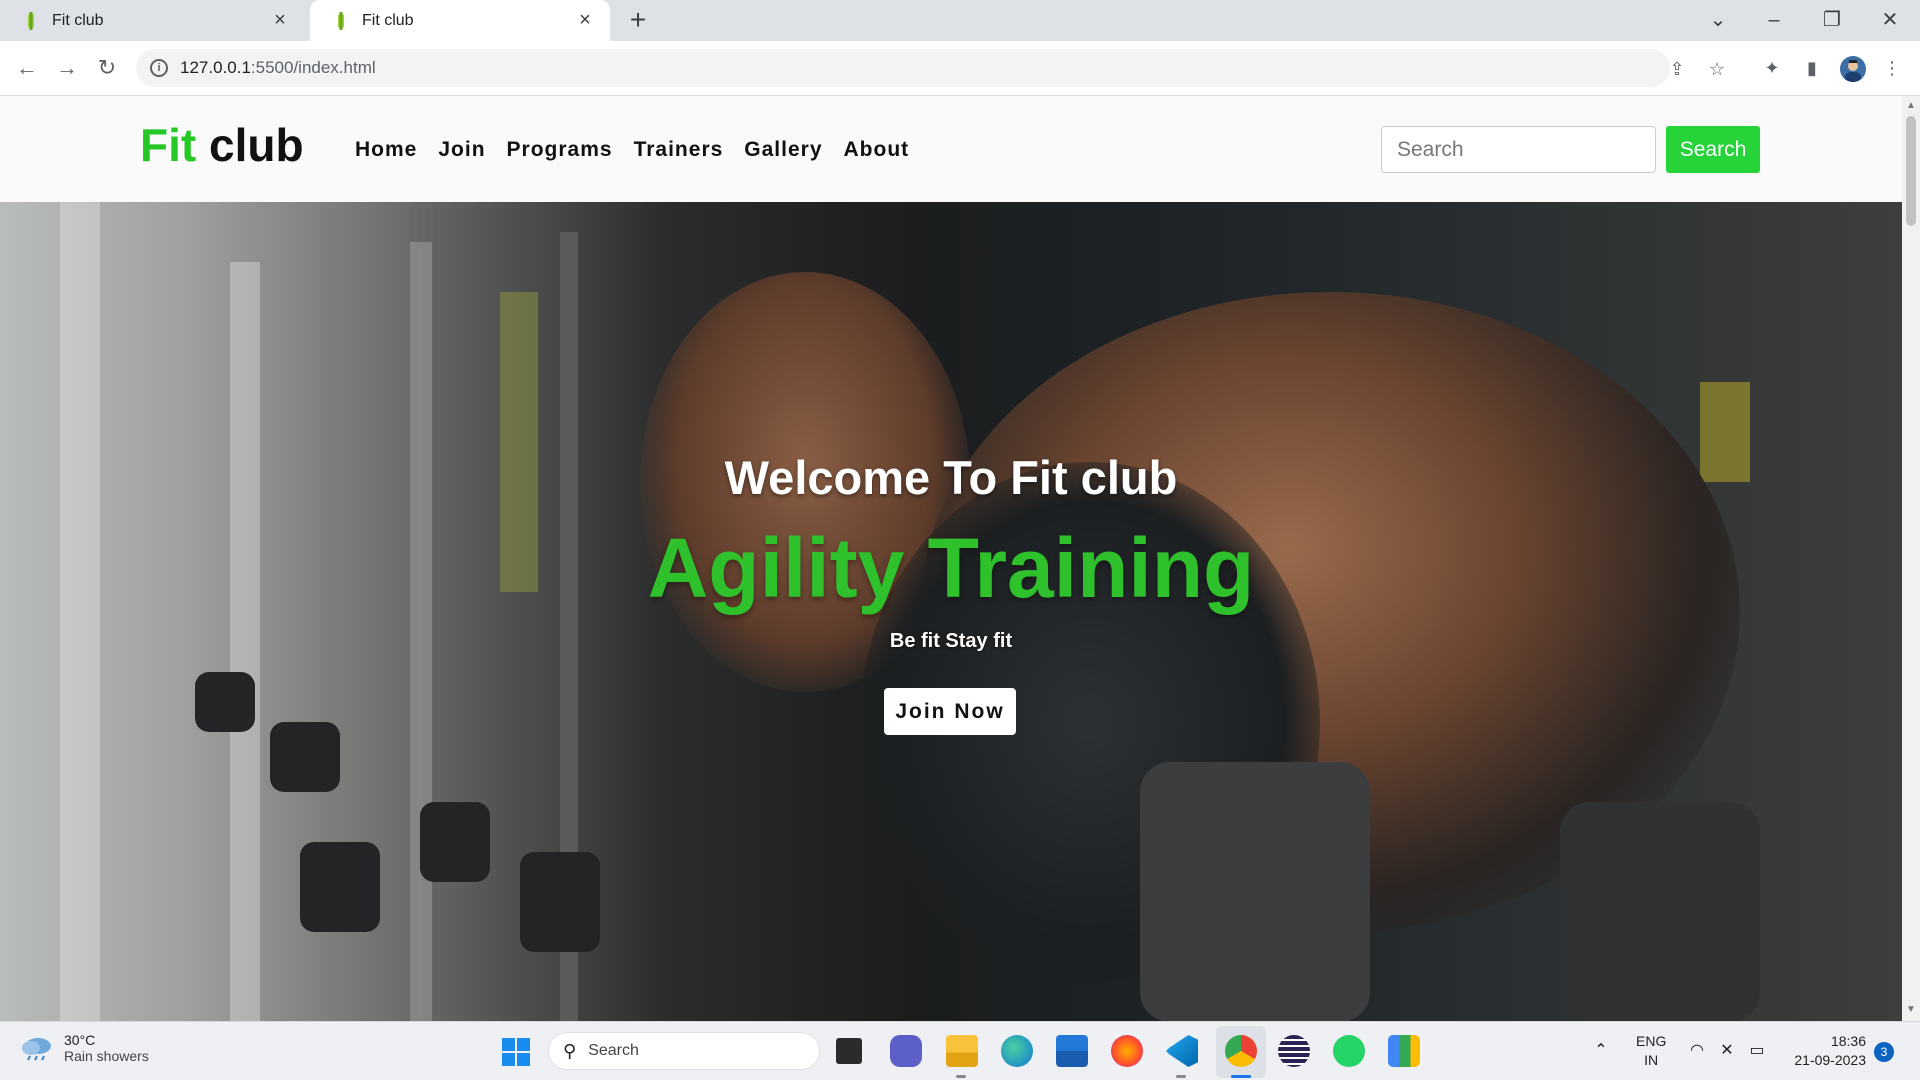  I want to click on hero-welcome-heading: Welcome To Fit club, so click(951, 477).